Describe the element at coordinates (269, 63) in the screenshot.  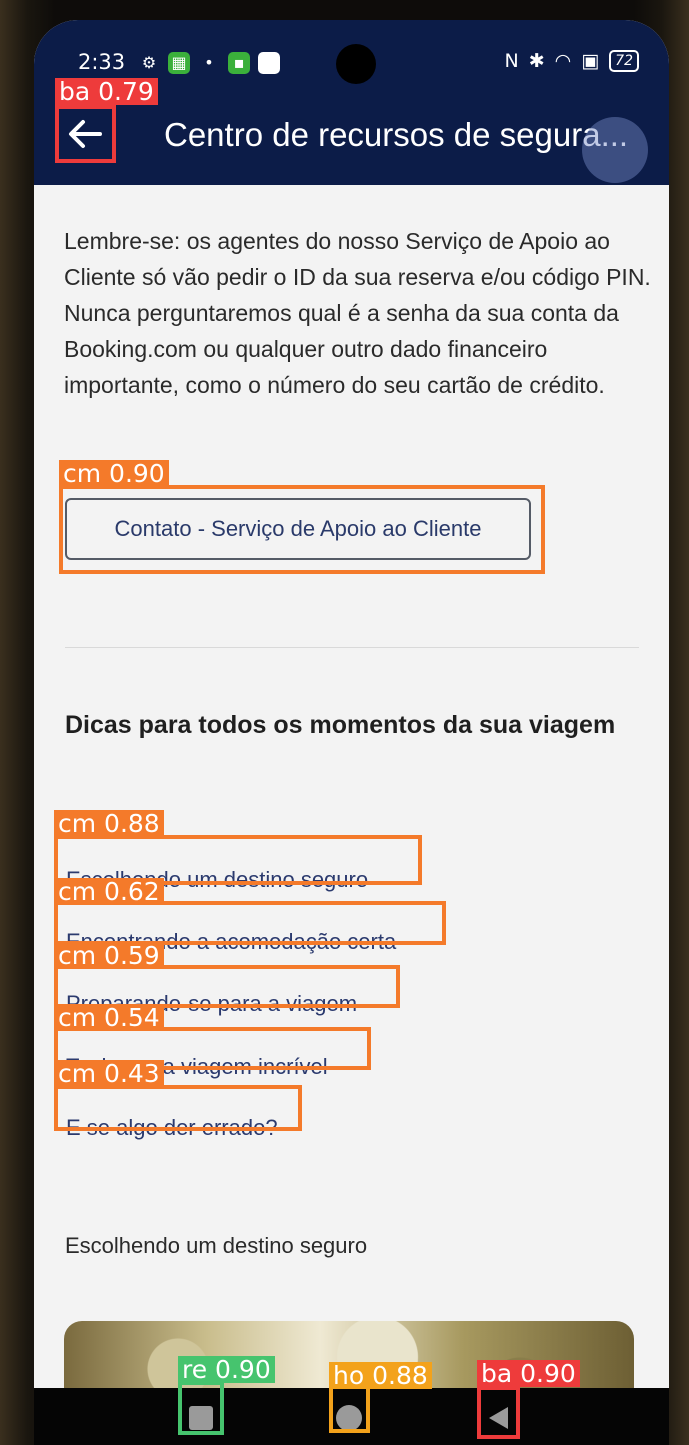
I see `message-icon` at that location.